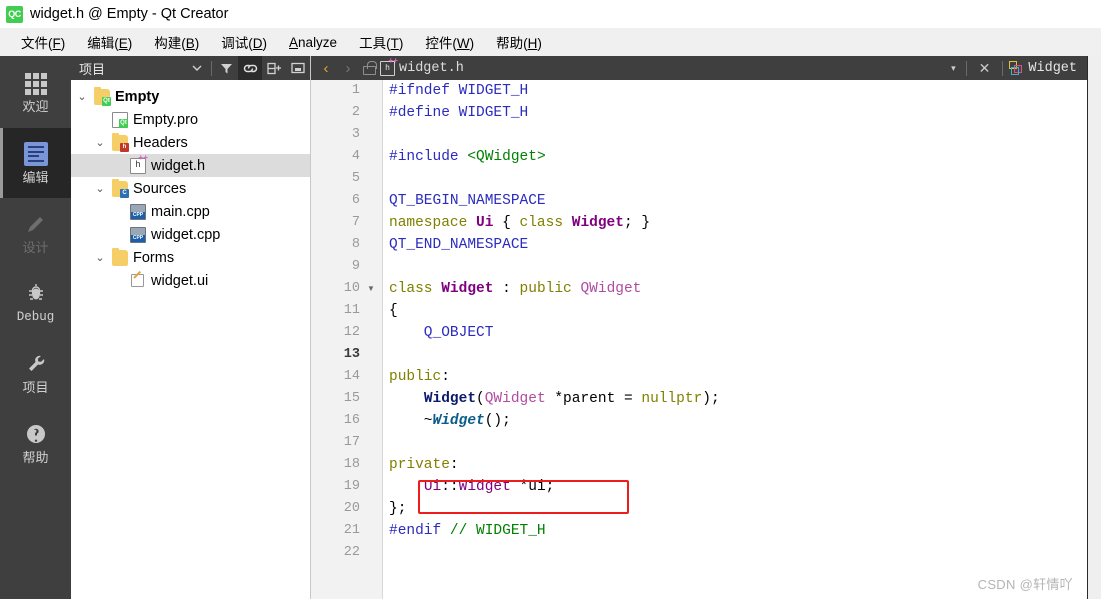 This screenshot has width=1101, height=599. Describe the element at coordinates (355, 266) in the screenshot. I see `line-number: 9` at that location.